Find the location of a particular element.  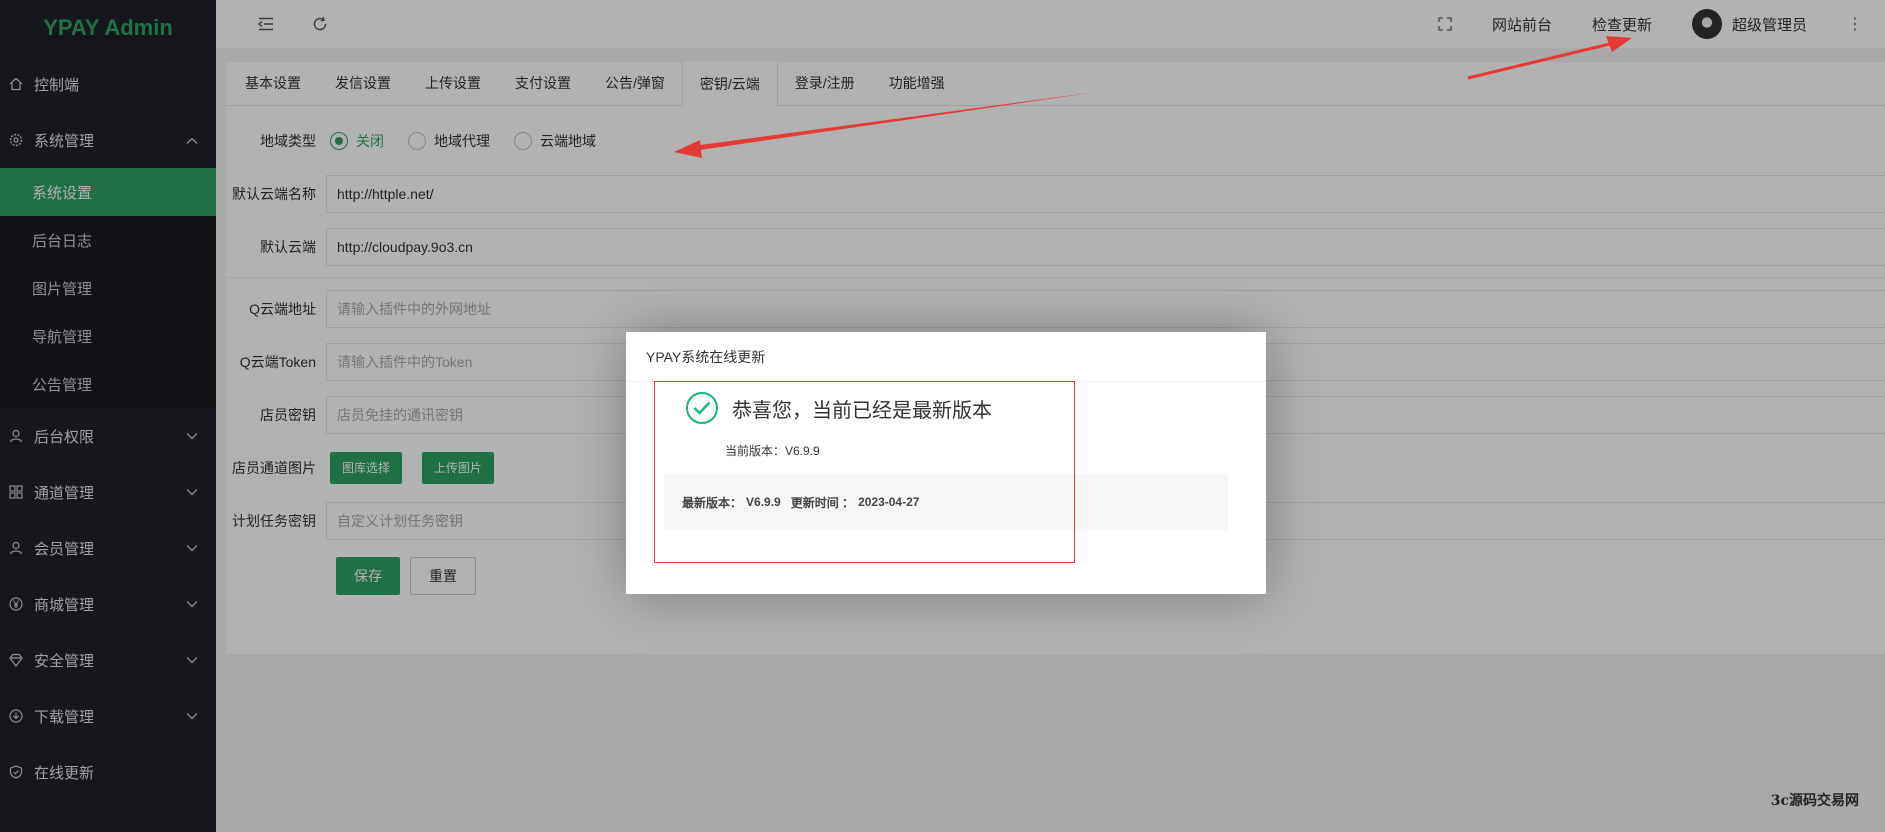

dialog-title: YPAY系统在线更新 is located at coordinates (946, 357).